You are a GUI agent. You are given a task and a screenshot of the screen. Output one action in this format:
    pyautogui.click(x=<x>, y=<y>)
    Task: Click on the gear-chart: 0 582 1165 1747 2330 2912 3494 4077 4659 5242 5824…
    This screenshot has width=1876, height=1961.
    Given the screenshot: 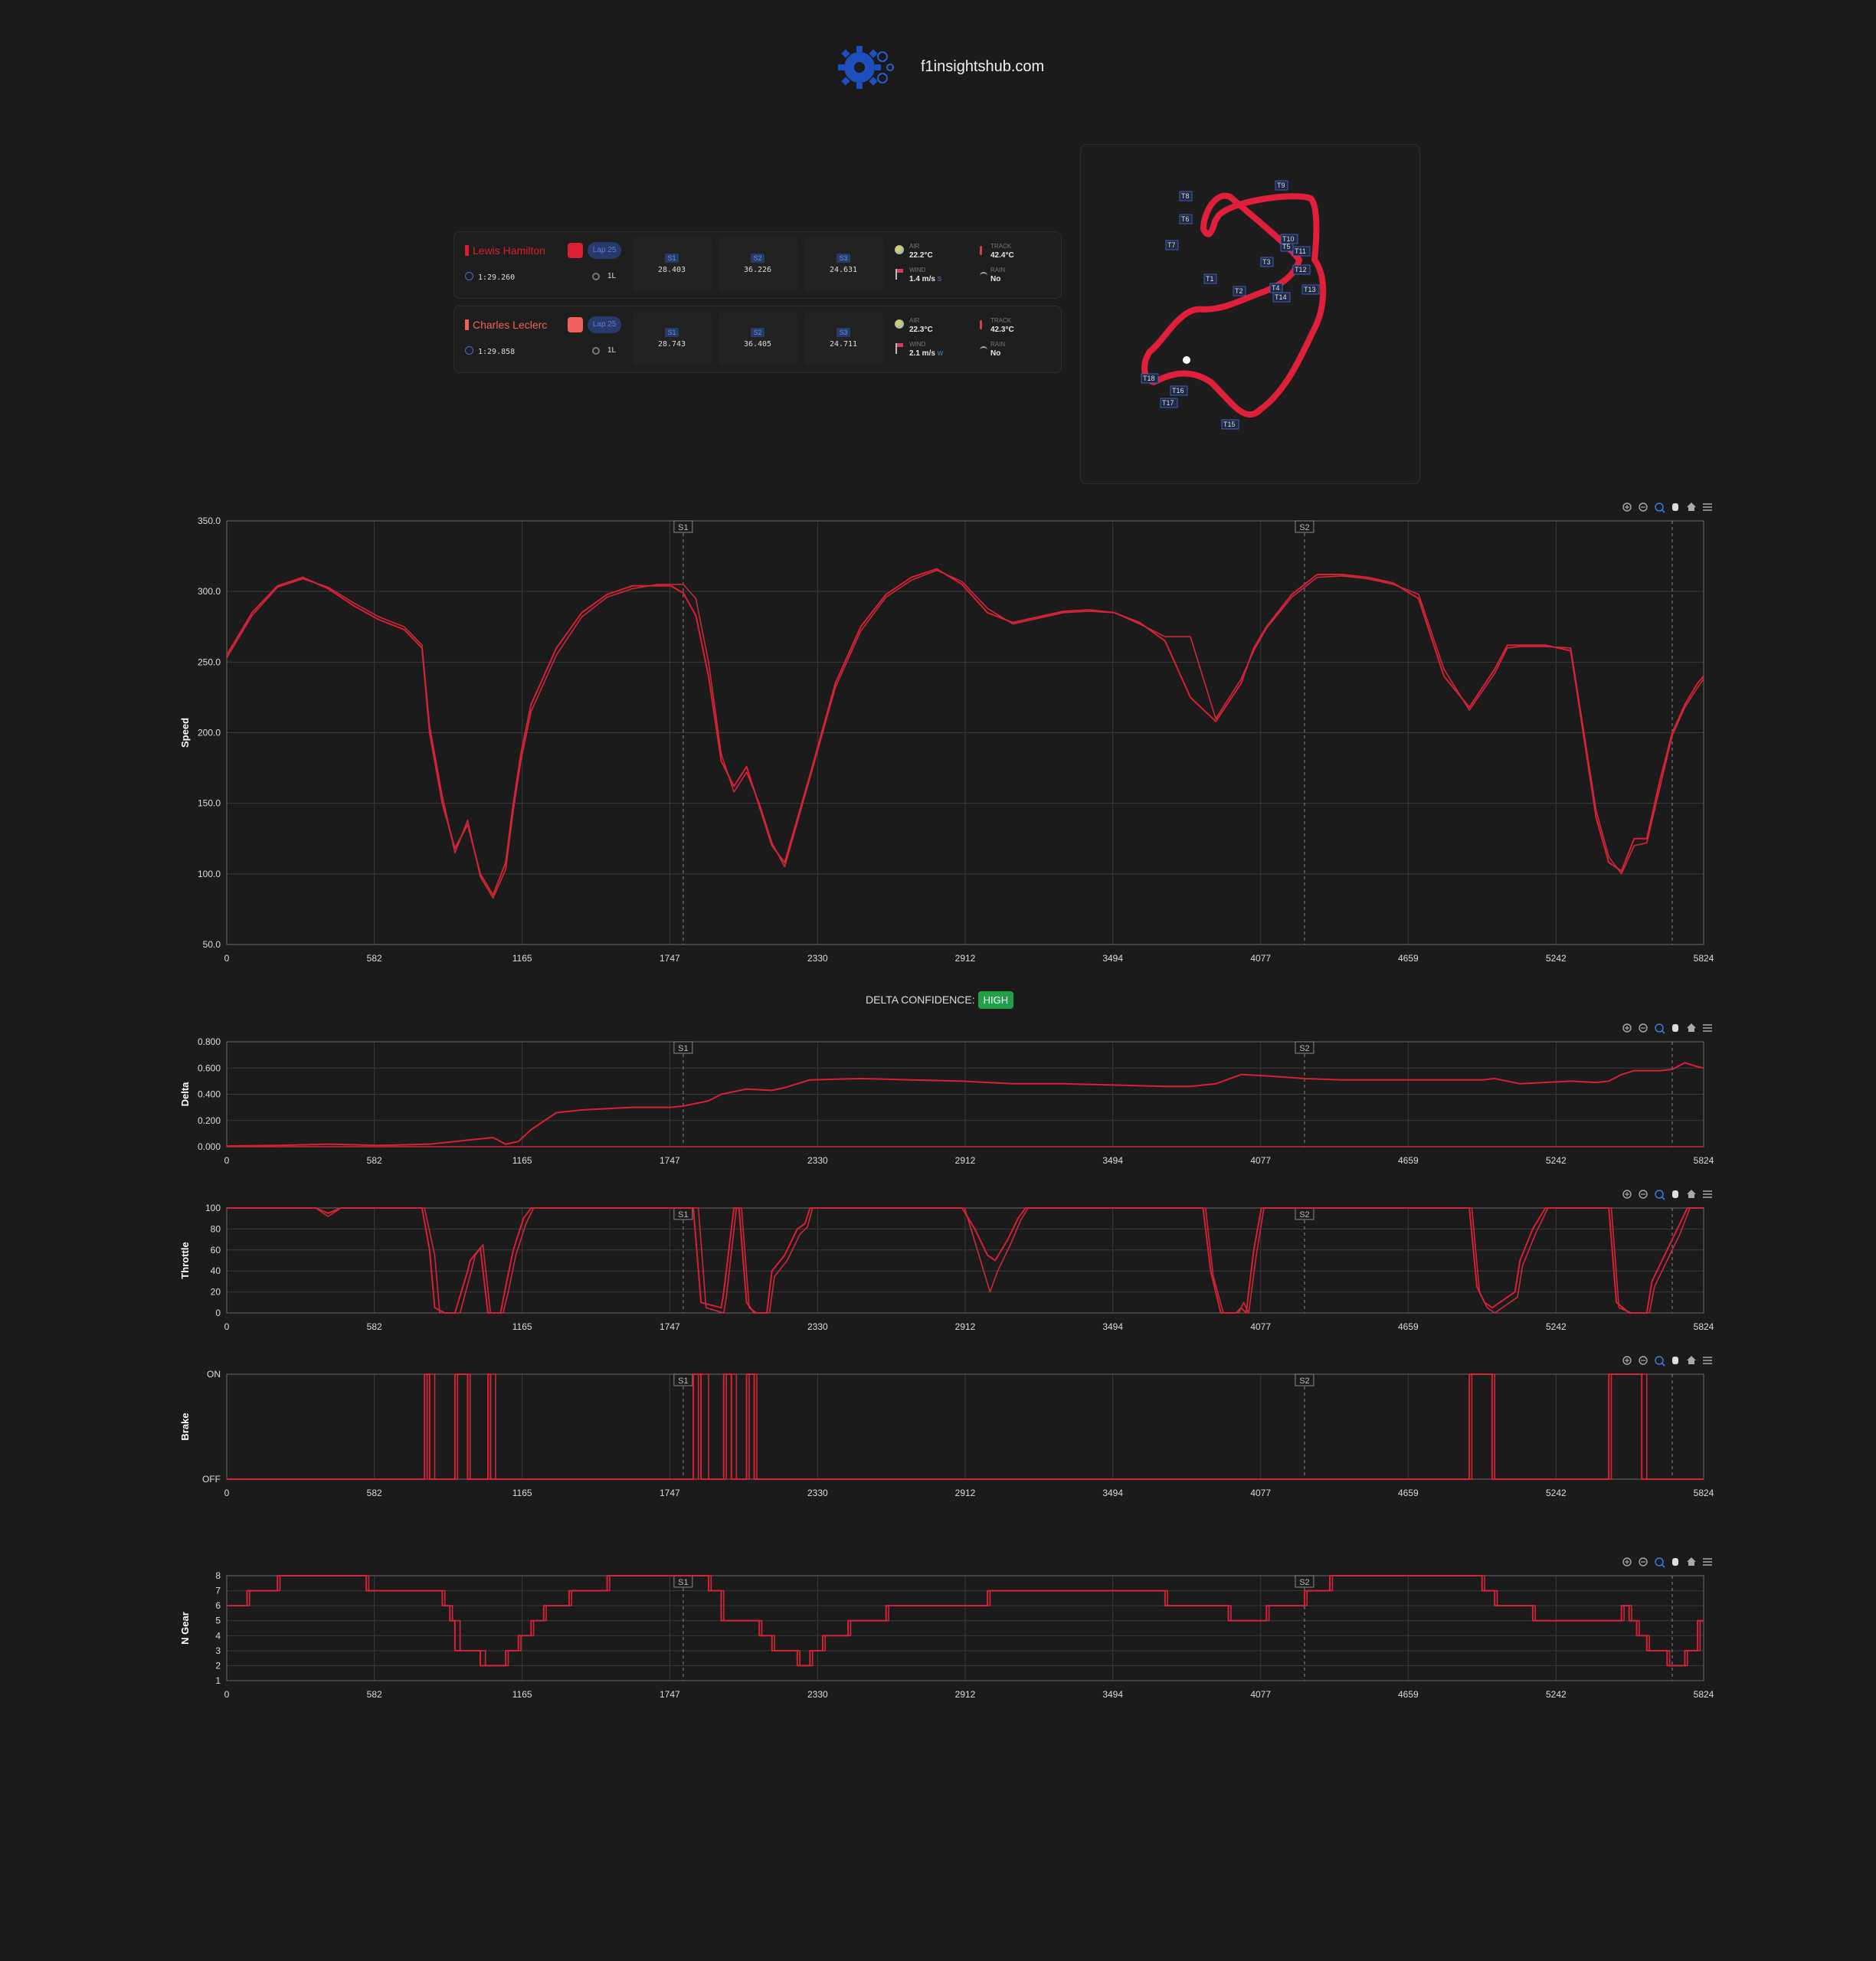 What is the action you would take?
    pyautogui.click(x=950, y=1629)
    